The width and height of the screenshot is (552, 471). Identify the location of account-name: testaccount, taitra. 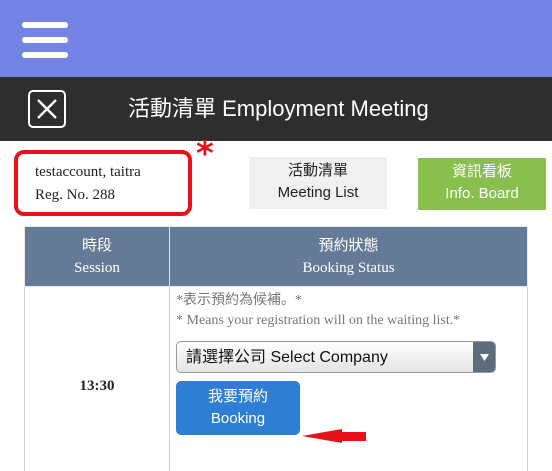
(88, 172).